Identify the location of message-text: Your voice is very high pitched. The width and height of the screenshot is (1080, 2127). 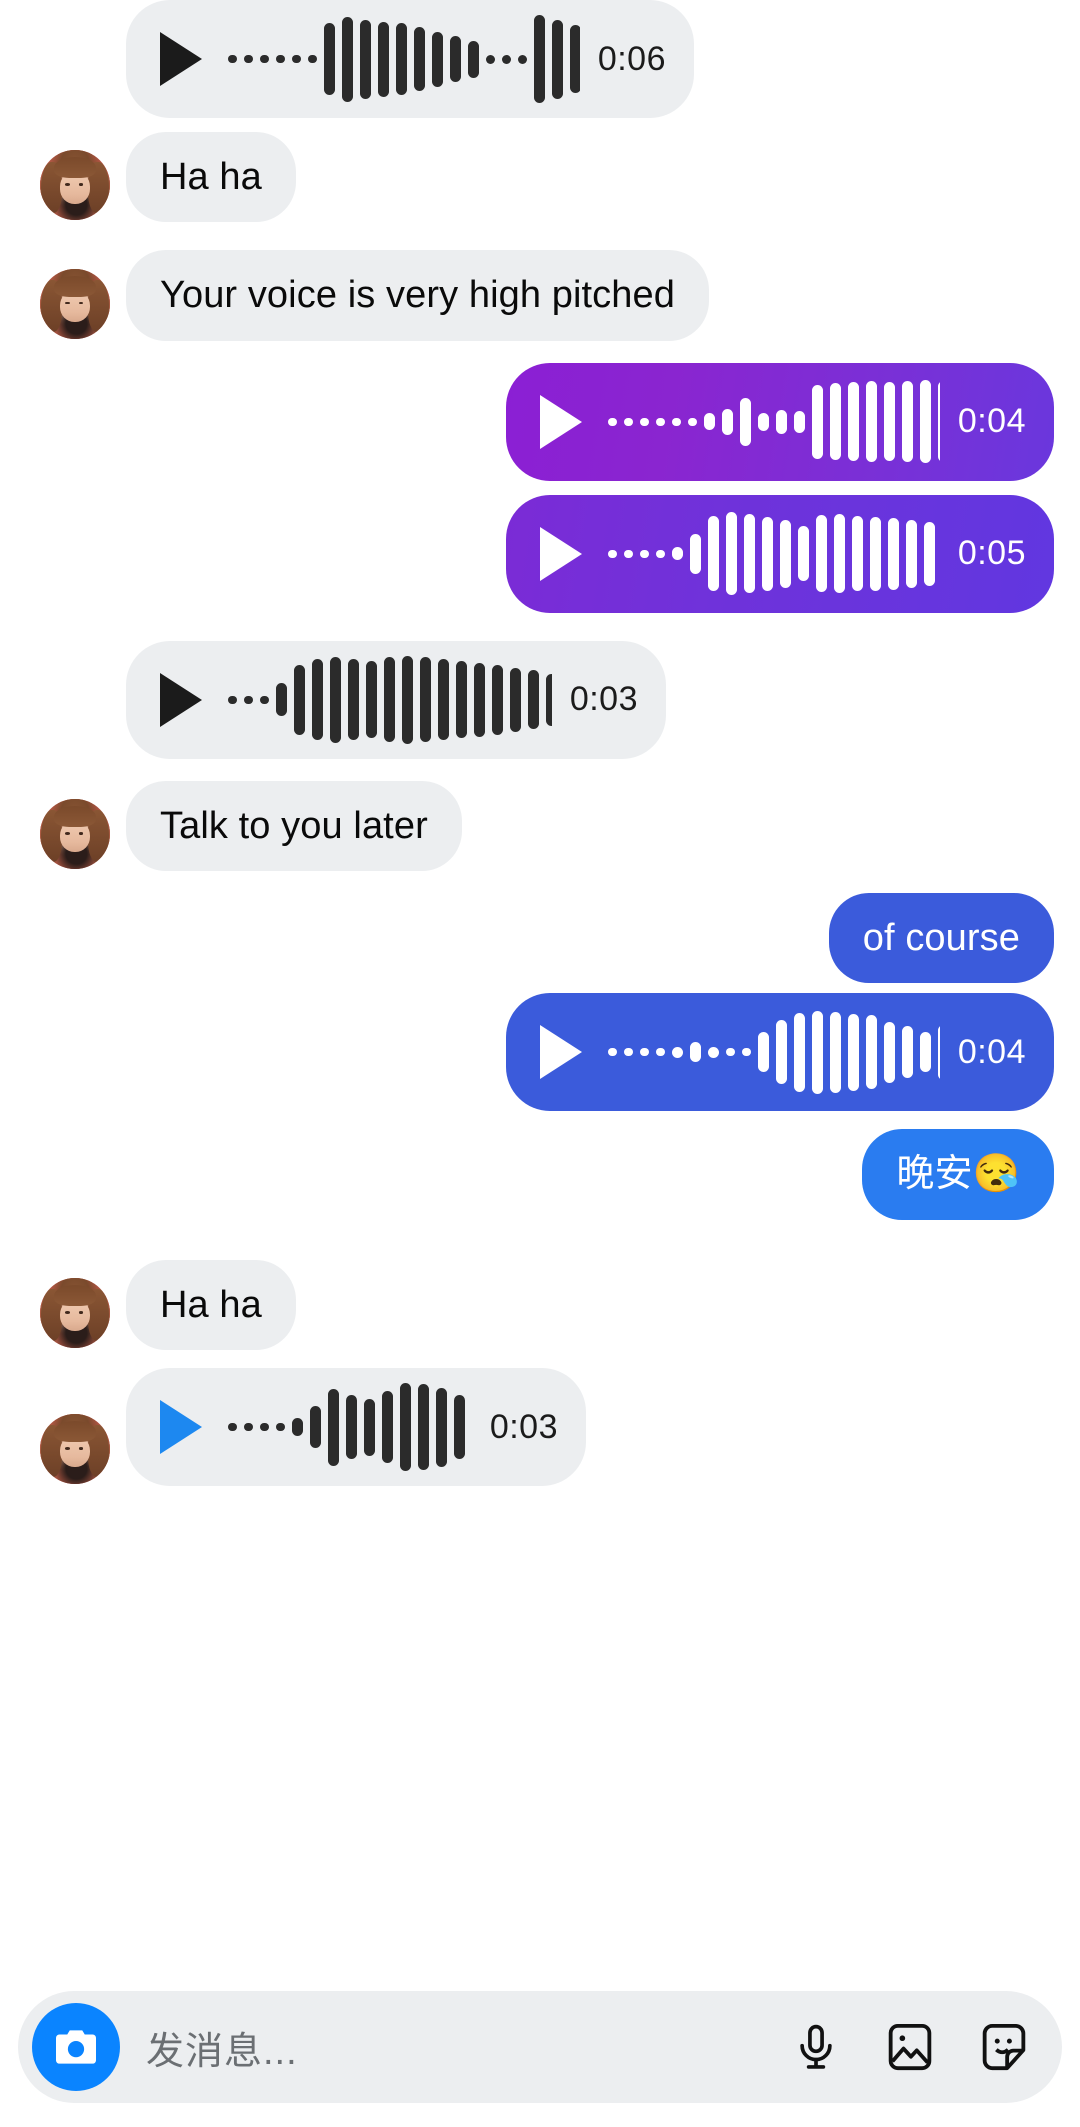
(417, 295).